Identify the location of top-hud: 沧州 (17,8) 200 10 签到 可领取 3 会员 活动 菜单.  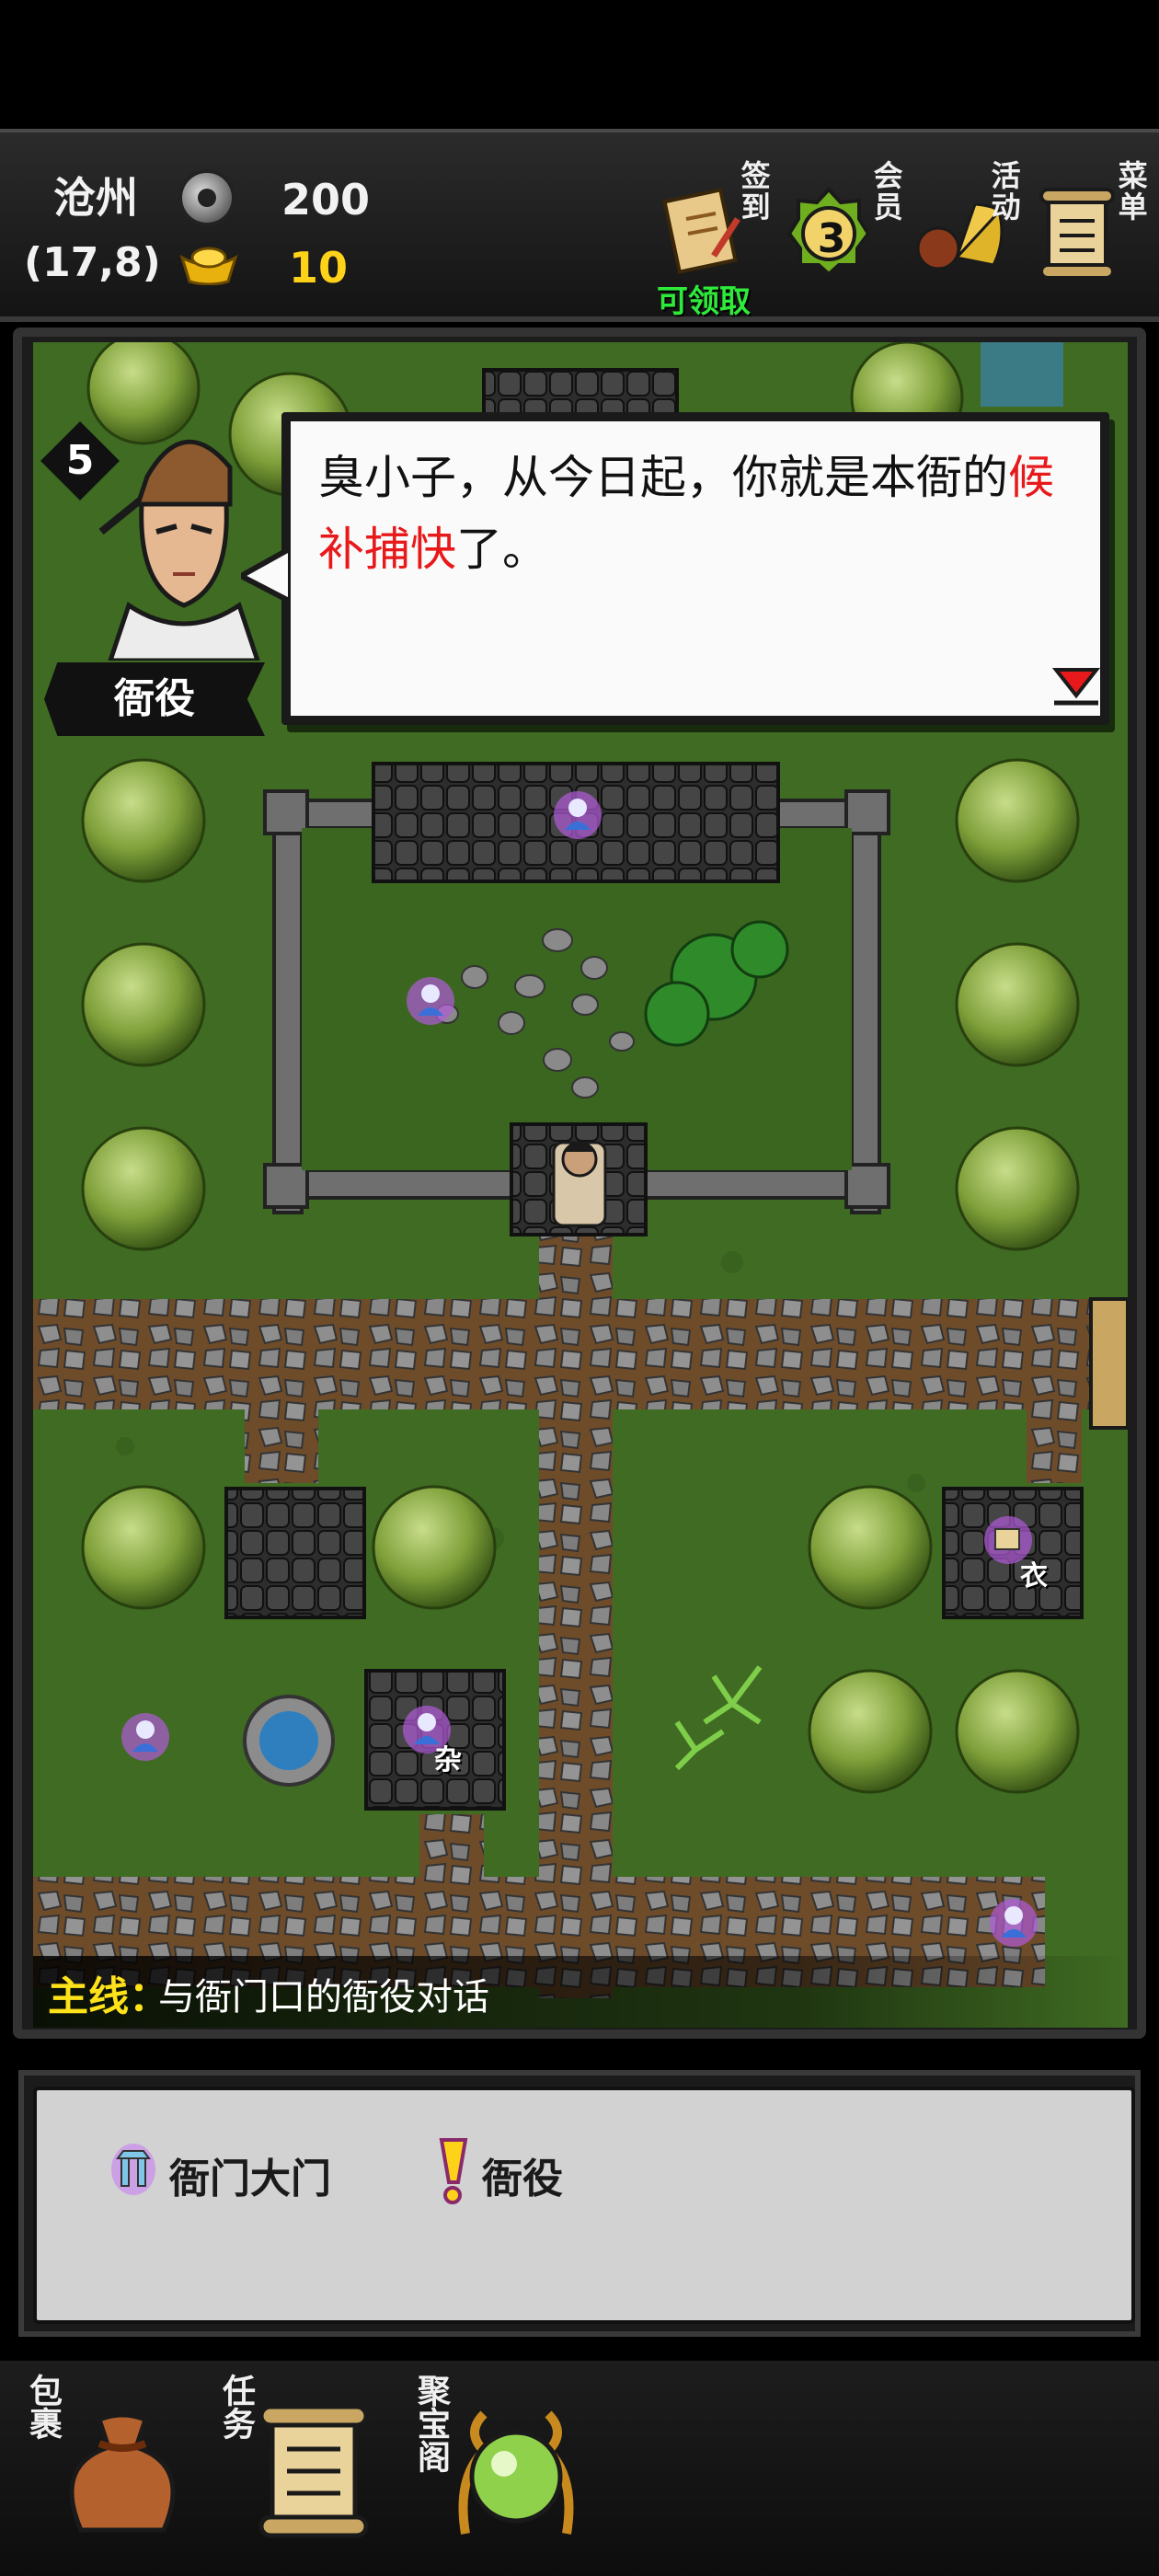
(579, 225).